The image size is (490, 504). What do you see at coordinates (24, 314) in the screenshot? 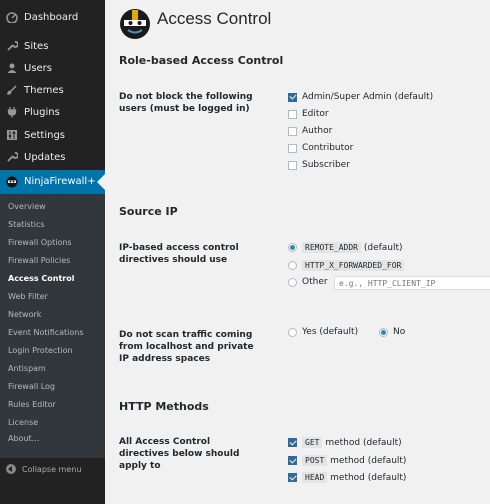
I see `submenu-item-network: Network` at bounding box center [24, 314].